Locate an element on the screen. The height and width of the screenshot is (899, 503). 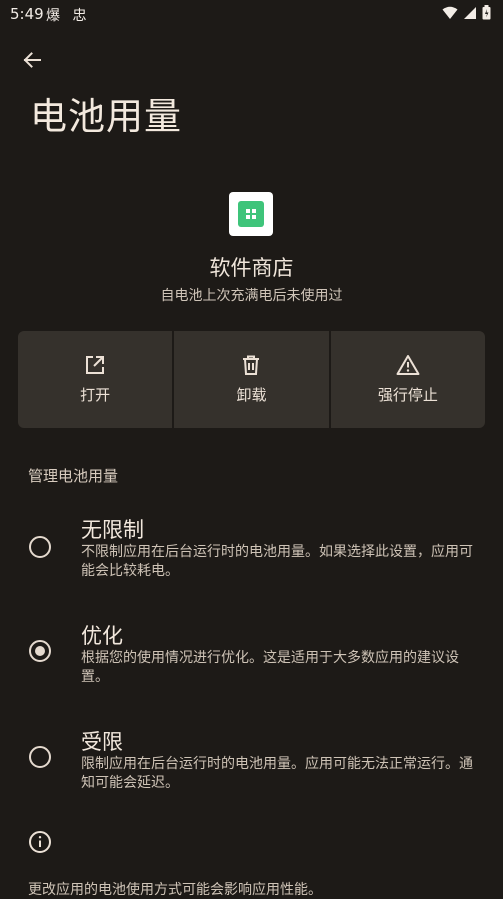
action-buttons: 打开 卸载 强行停止 is located at coordinates (251, 379).